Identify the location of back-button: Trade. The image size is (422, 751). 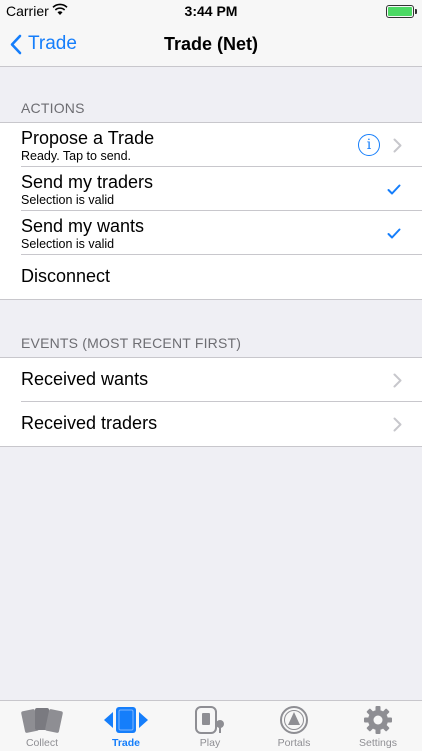
(43, 44).